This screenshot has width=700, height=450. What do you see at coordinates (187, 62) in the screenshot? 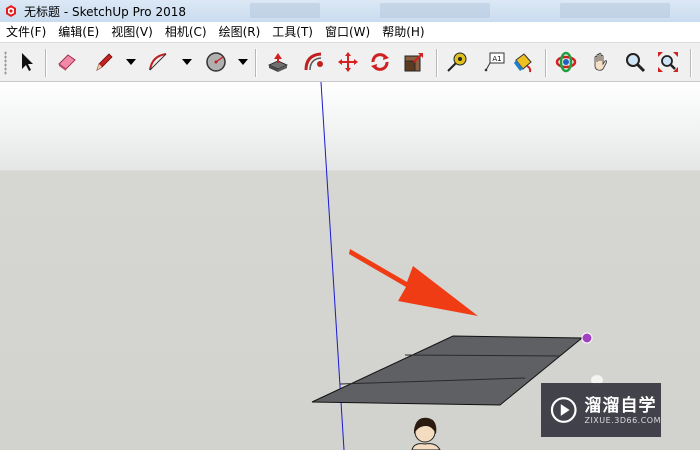
I see `arc-dropdown-arrow` at bounding box center [187, 62].